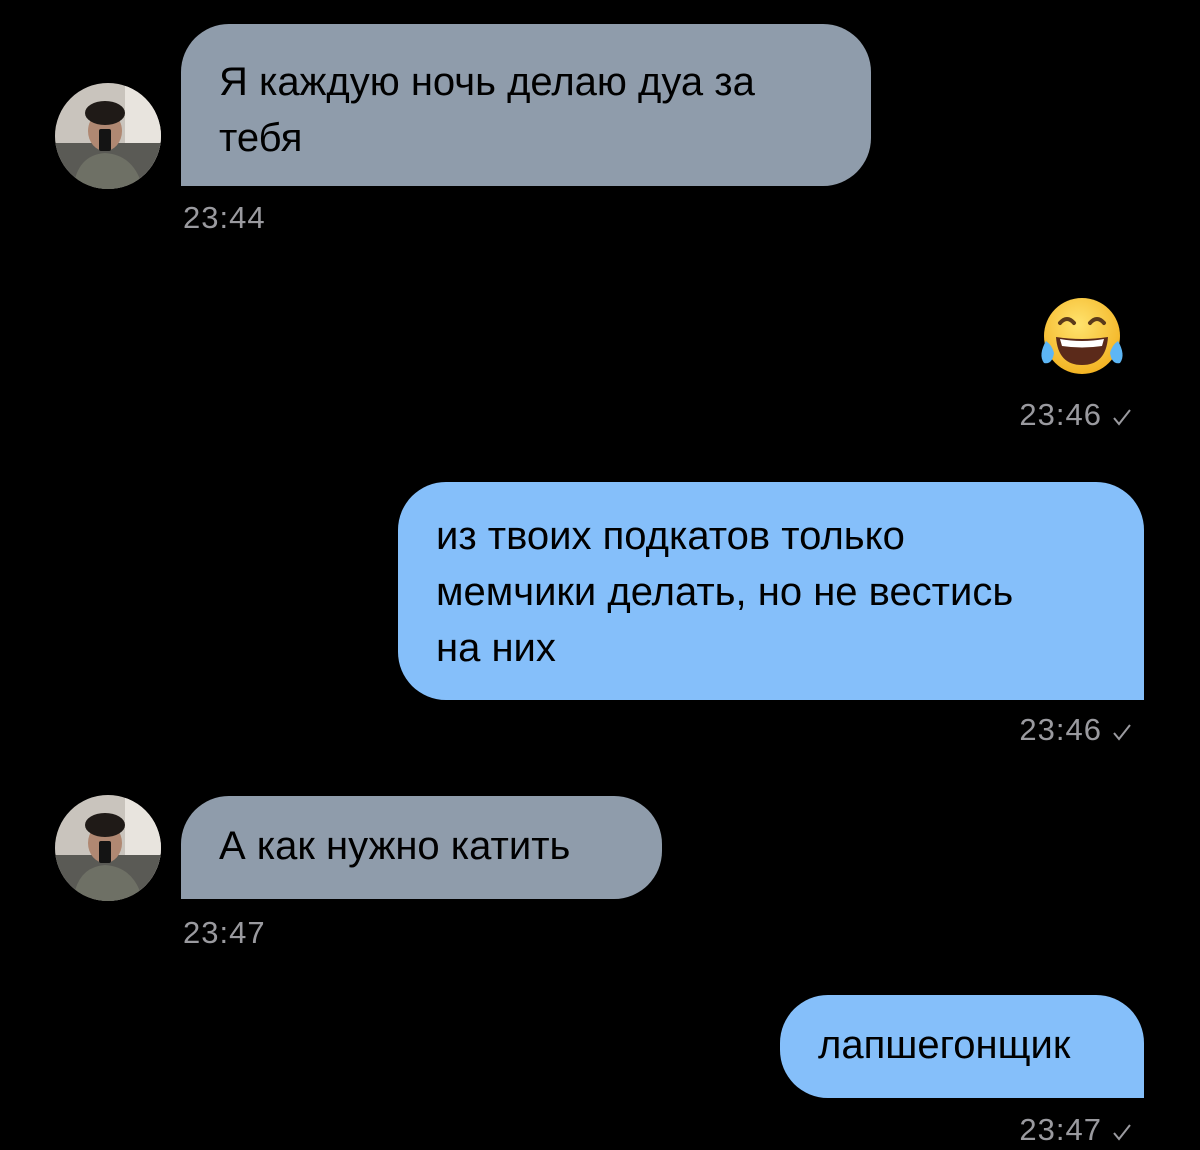 The height and width of the screenshot is (1150, 1200). What do you see at coordinates (1060, 1129) in the screenshot?
I see `timestamp-text: 23:47` at bounding box center [1060, 1129].